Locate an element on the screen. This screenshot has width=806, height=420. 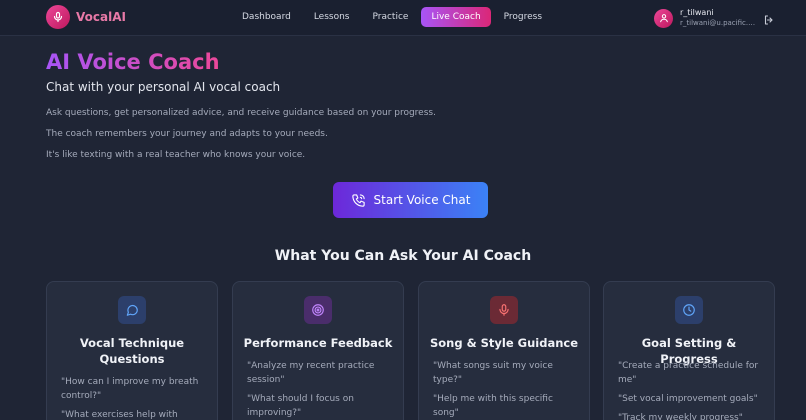
user-name: r_tilwani is located at coordinates (697, 12).